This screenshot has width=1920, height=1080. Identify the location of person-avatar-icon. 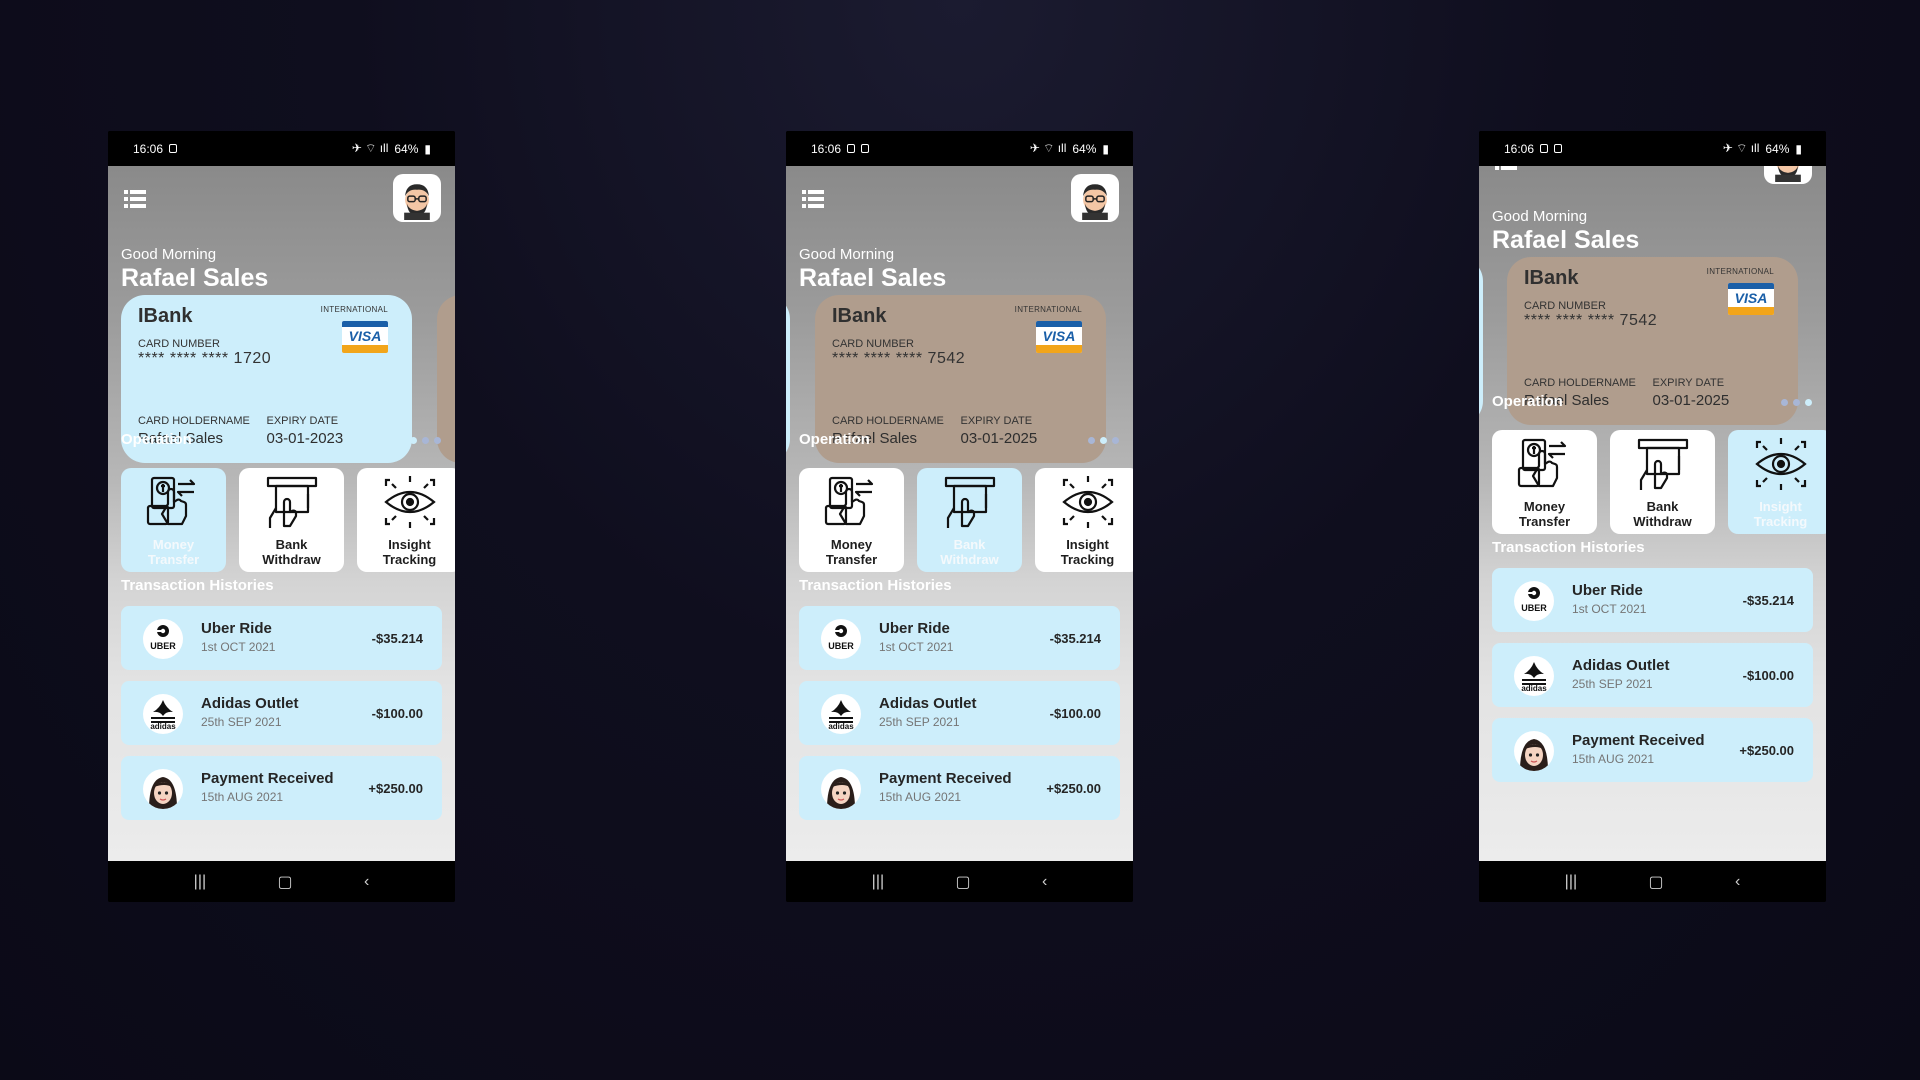
(1534, 751).